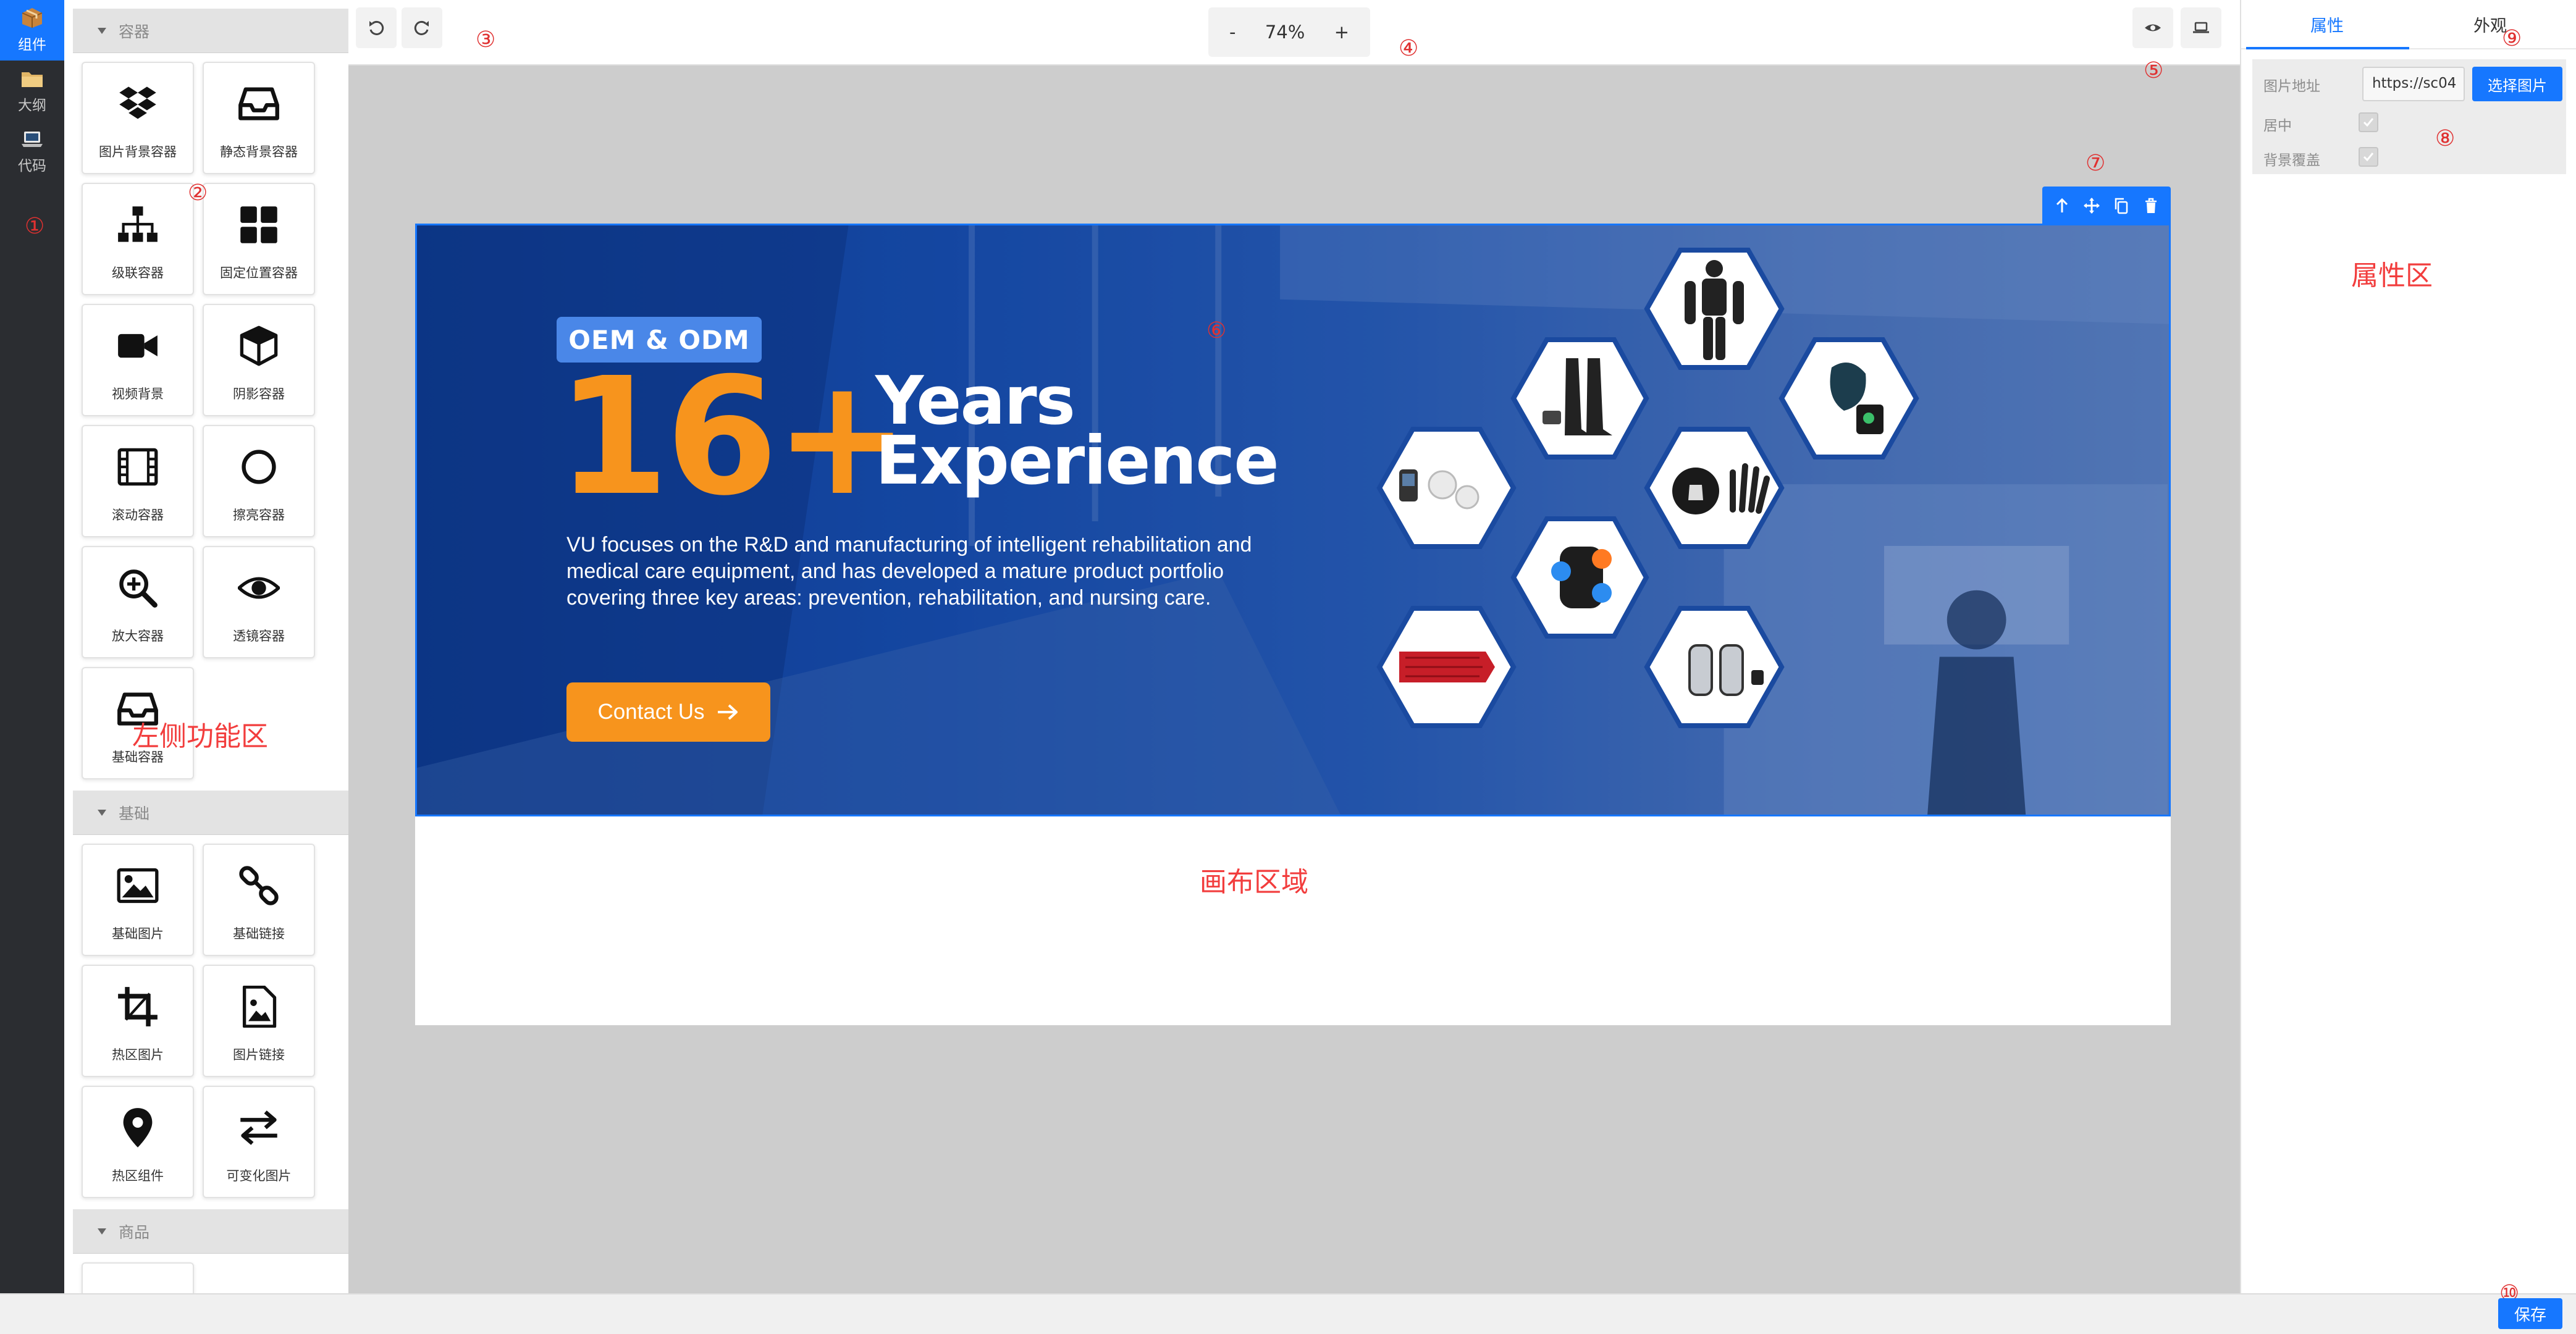 The width and height of the screenshot is (2576, 1334). I want to click on annotation-marker-1: ①, so click(35, 226).